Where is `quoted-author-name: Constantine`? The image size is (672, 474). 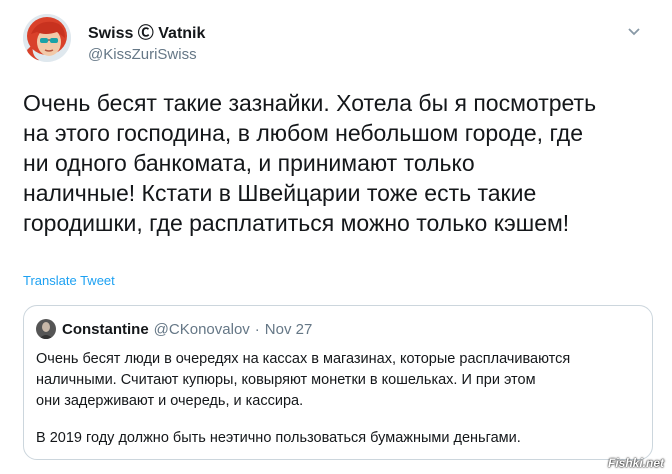 quoted-author-name: Constantine is located at coordinates (105, 329).